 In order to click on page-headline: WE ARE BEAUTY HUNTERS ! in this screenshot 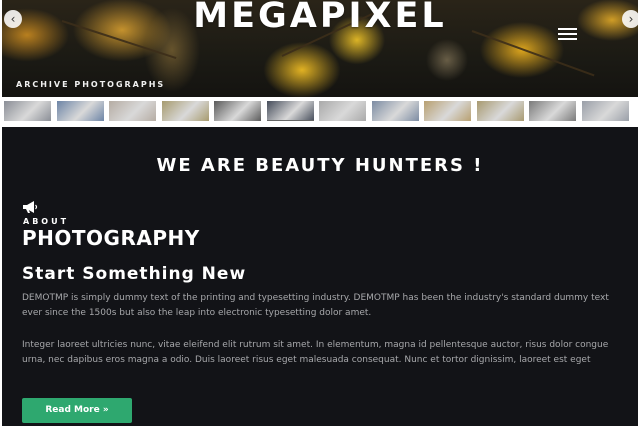, I will do `click(320, 165)`.